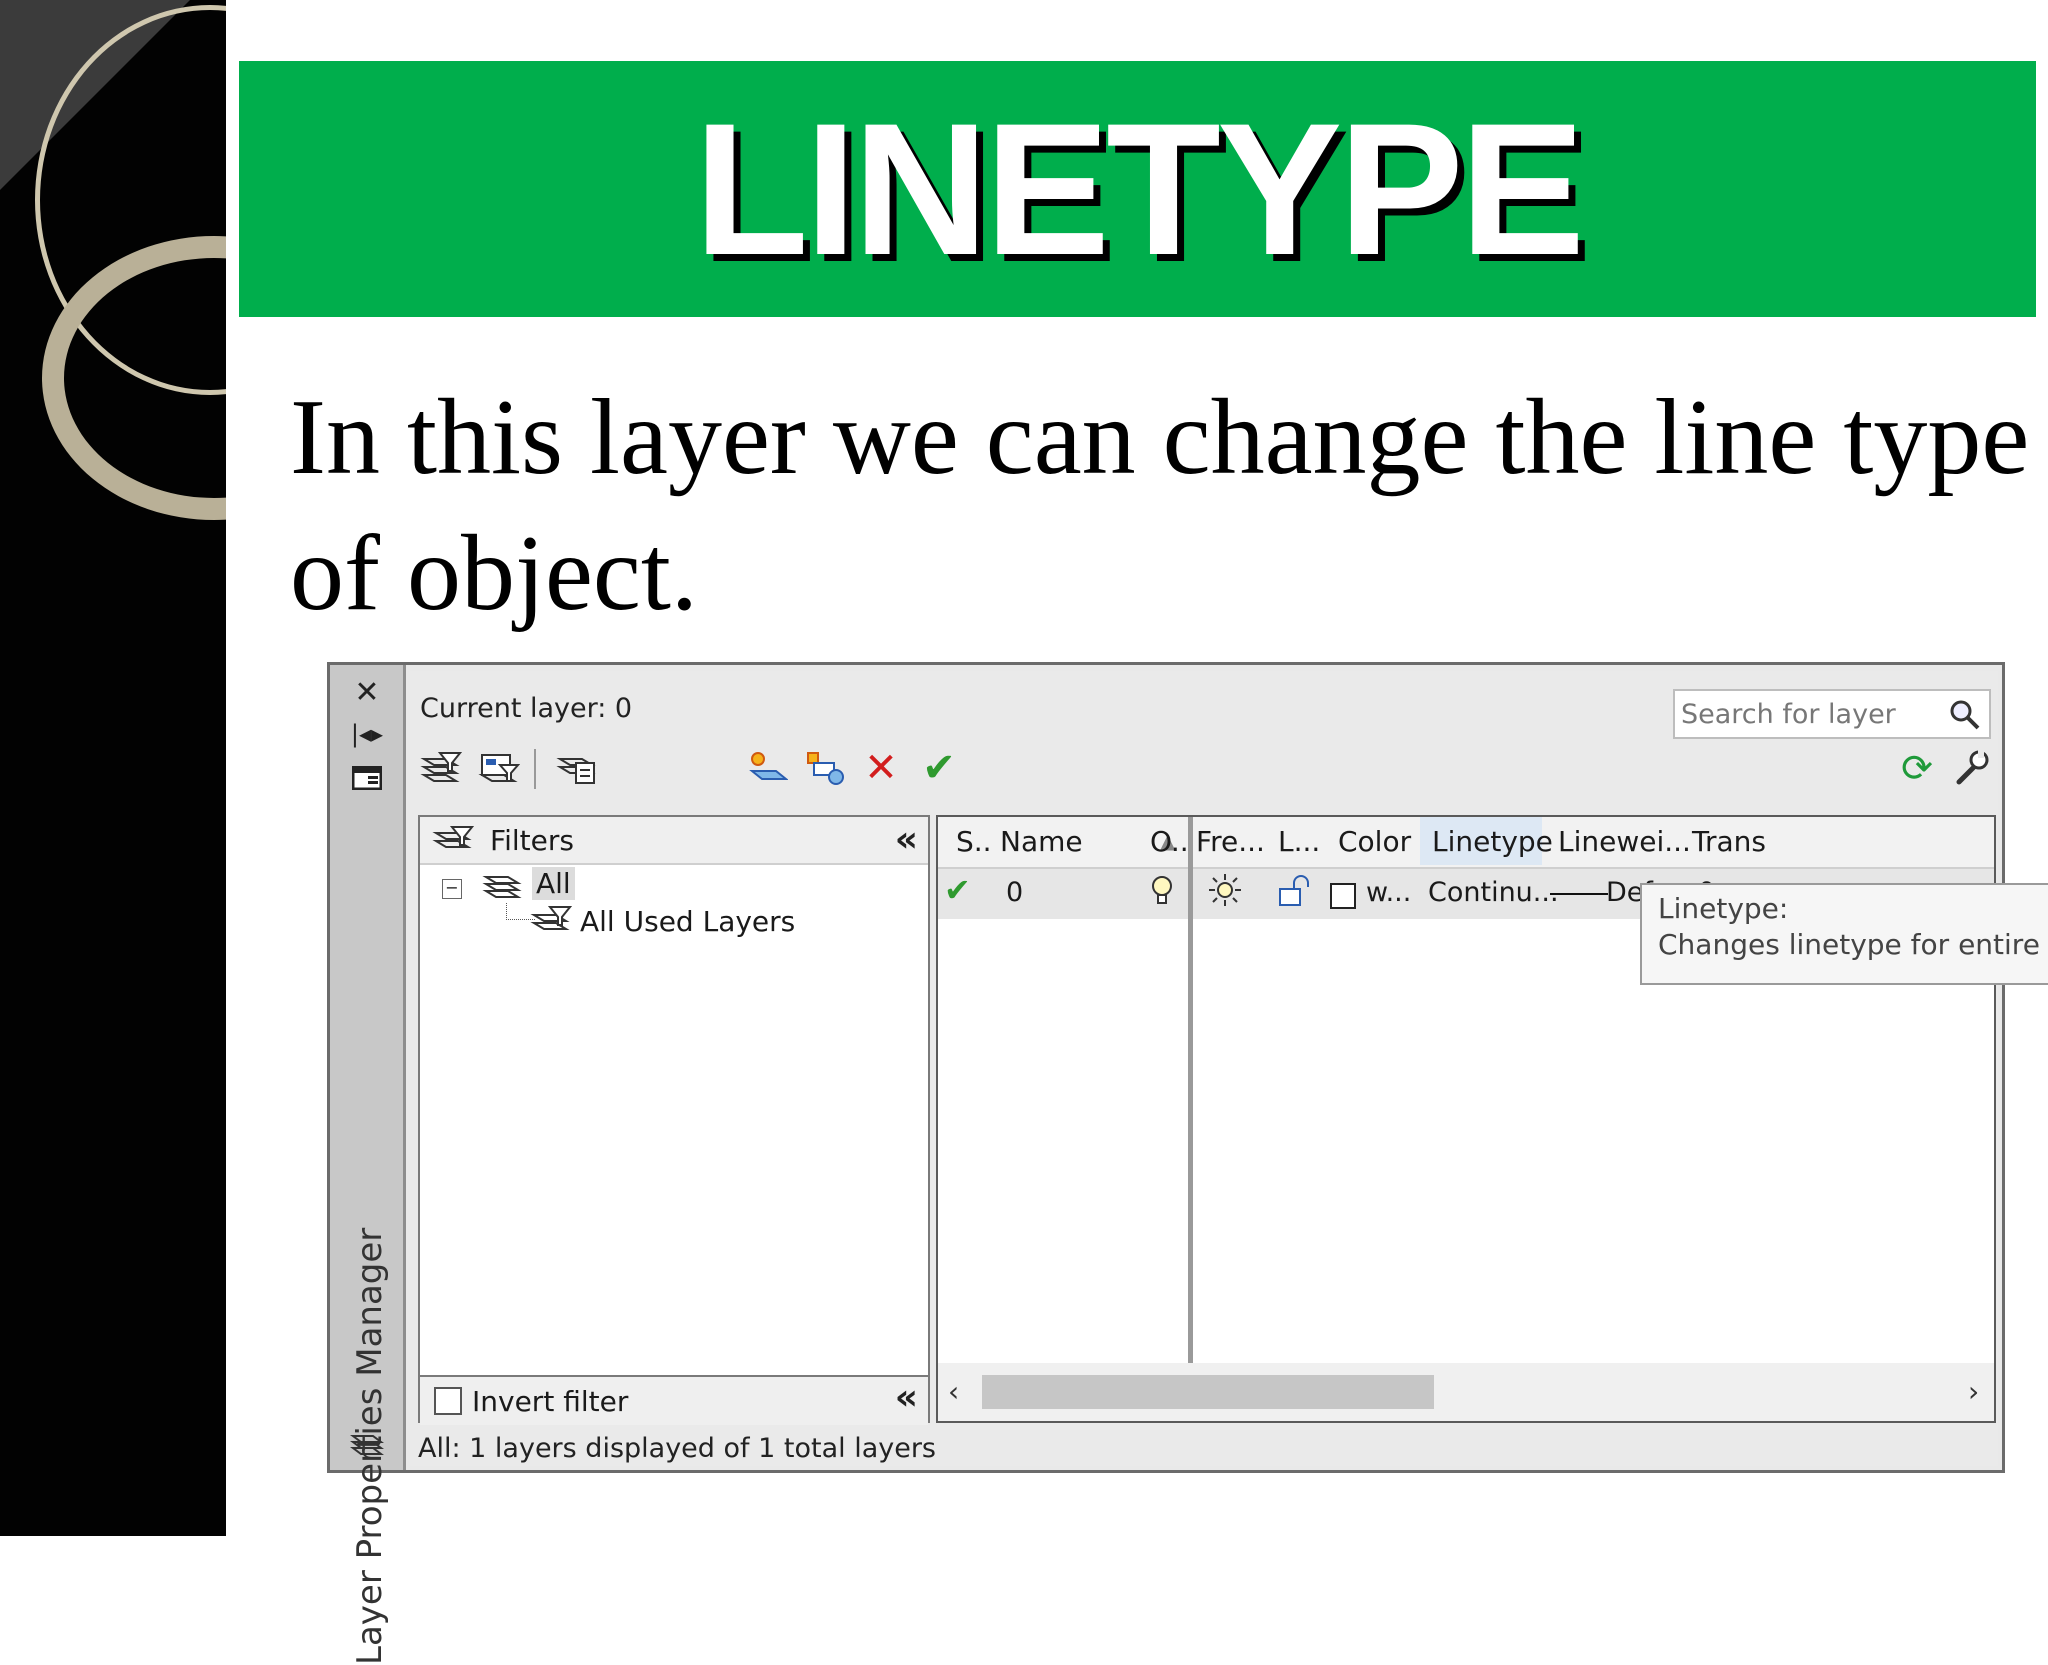 This screenshot has height=1665, width=2048. What do you see at coordinates (674, 1400) in the screenshot?
I see `invert-filter-row: Invert filter «` at bounding box center [674, 1400].